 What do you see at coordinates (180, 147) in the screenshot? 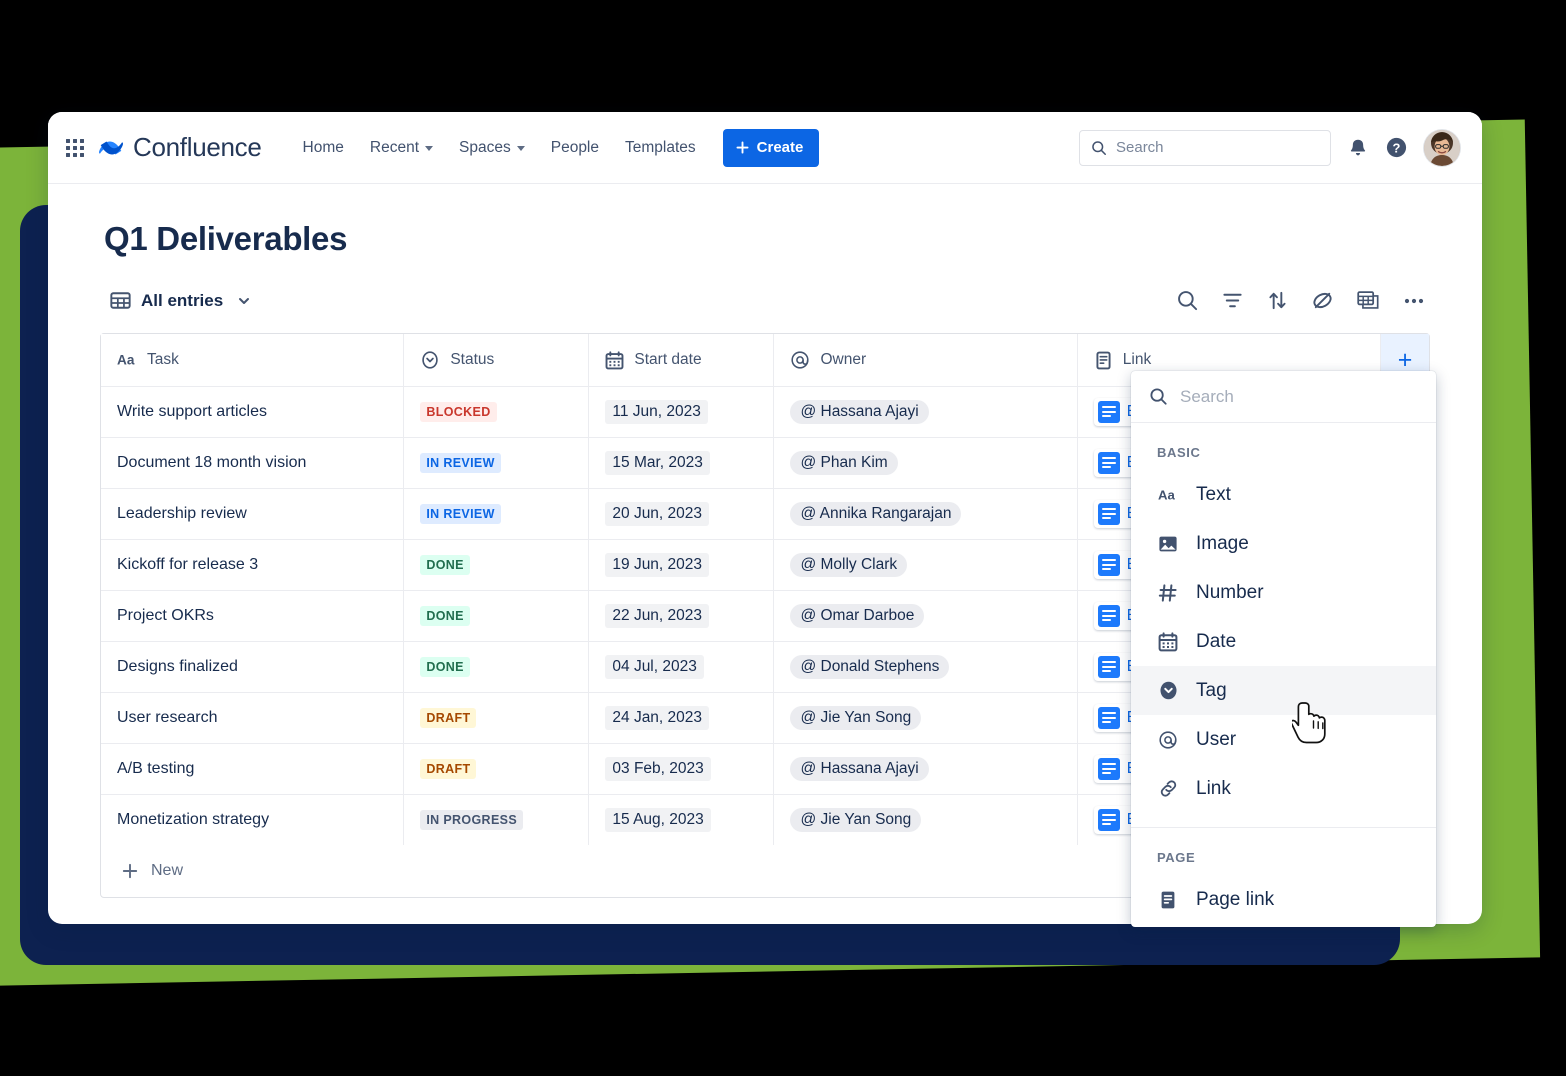
I see `confluence-logo: Confluence` at bounding box center [180, 147].